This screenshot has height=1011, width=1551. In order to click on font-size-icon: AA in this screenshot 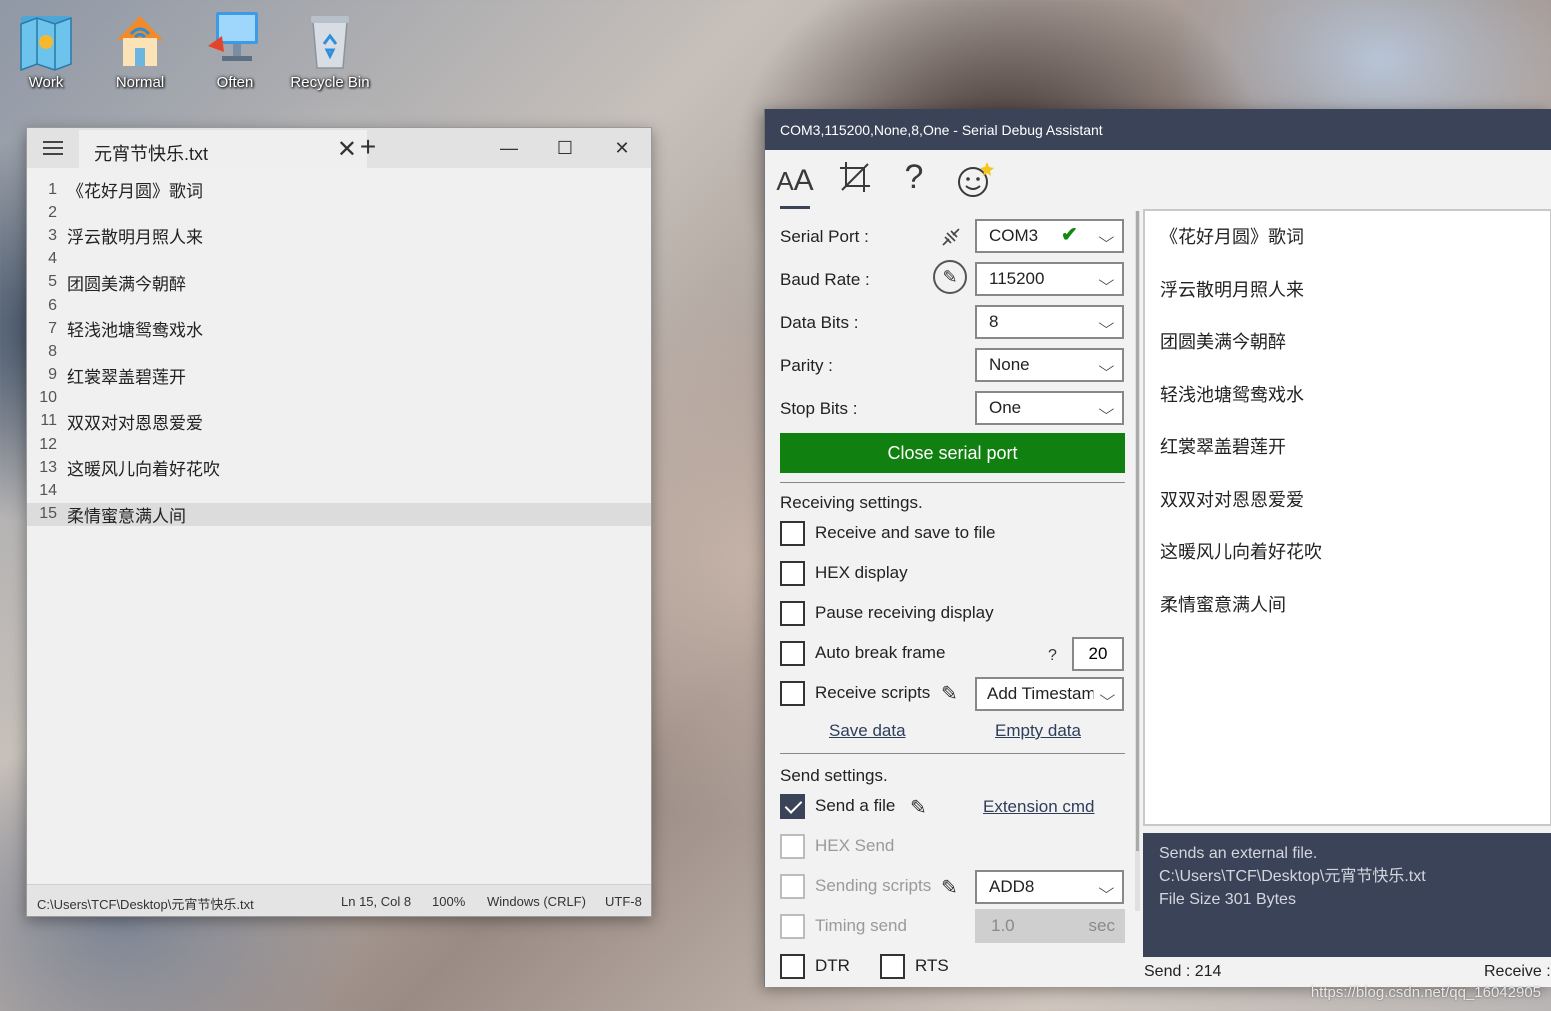, I will do `click(795, 181)`.